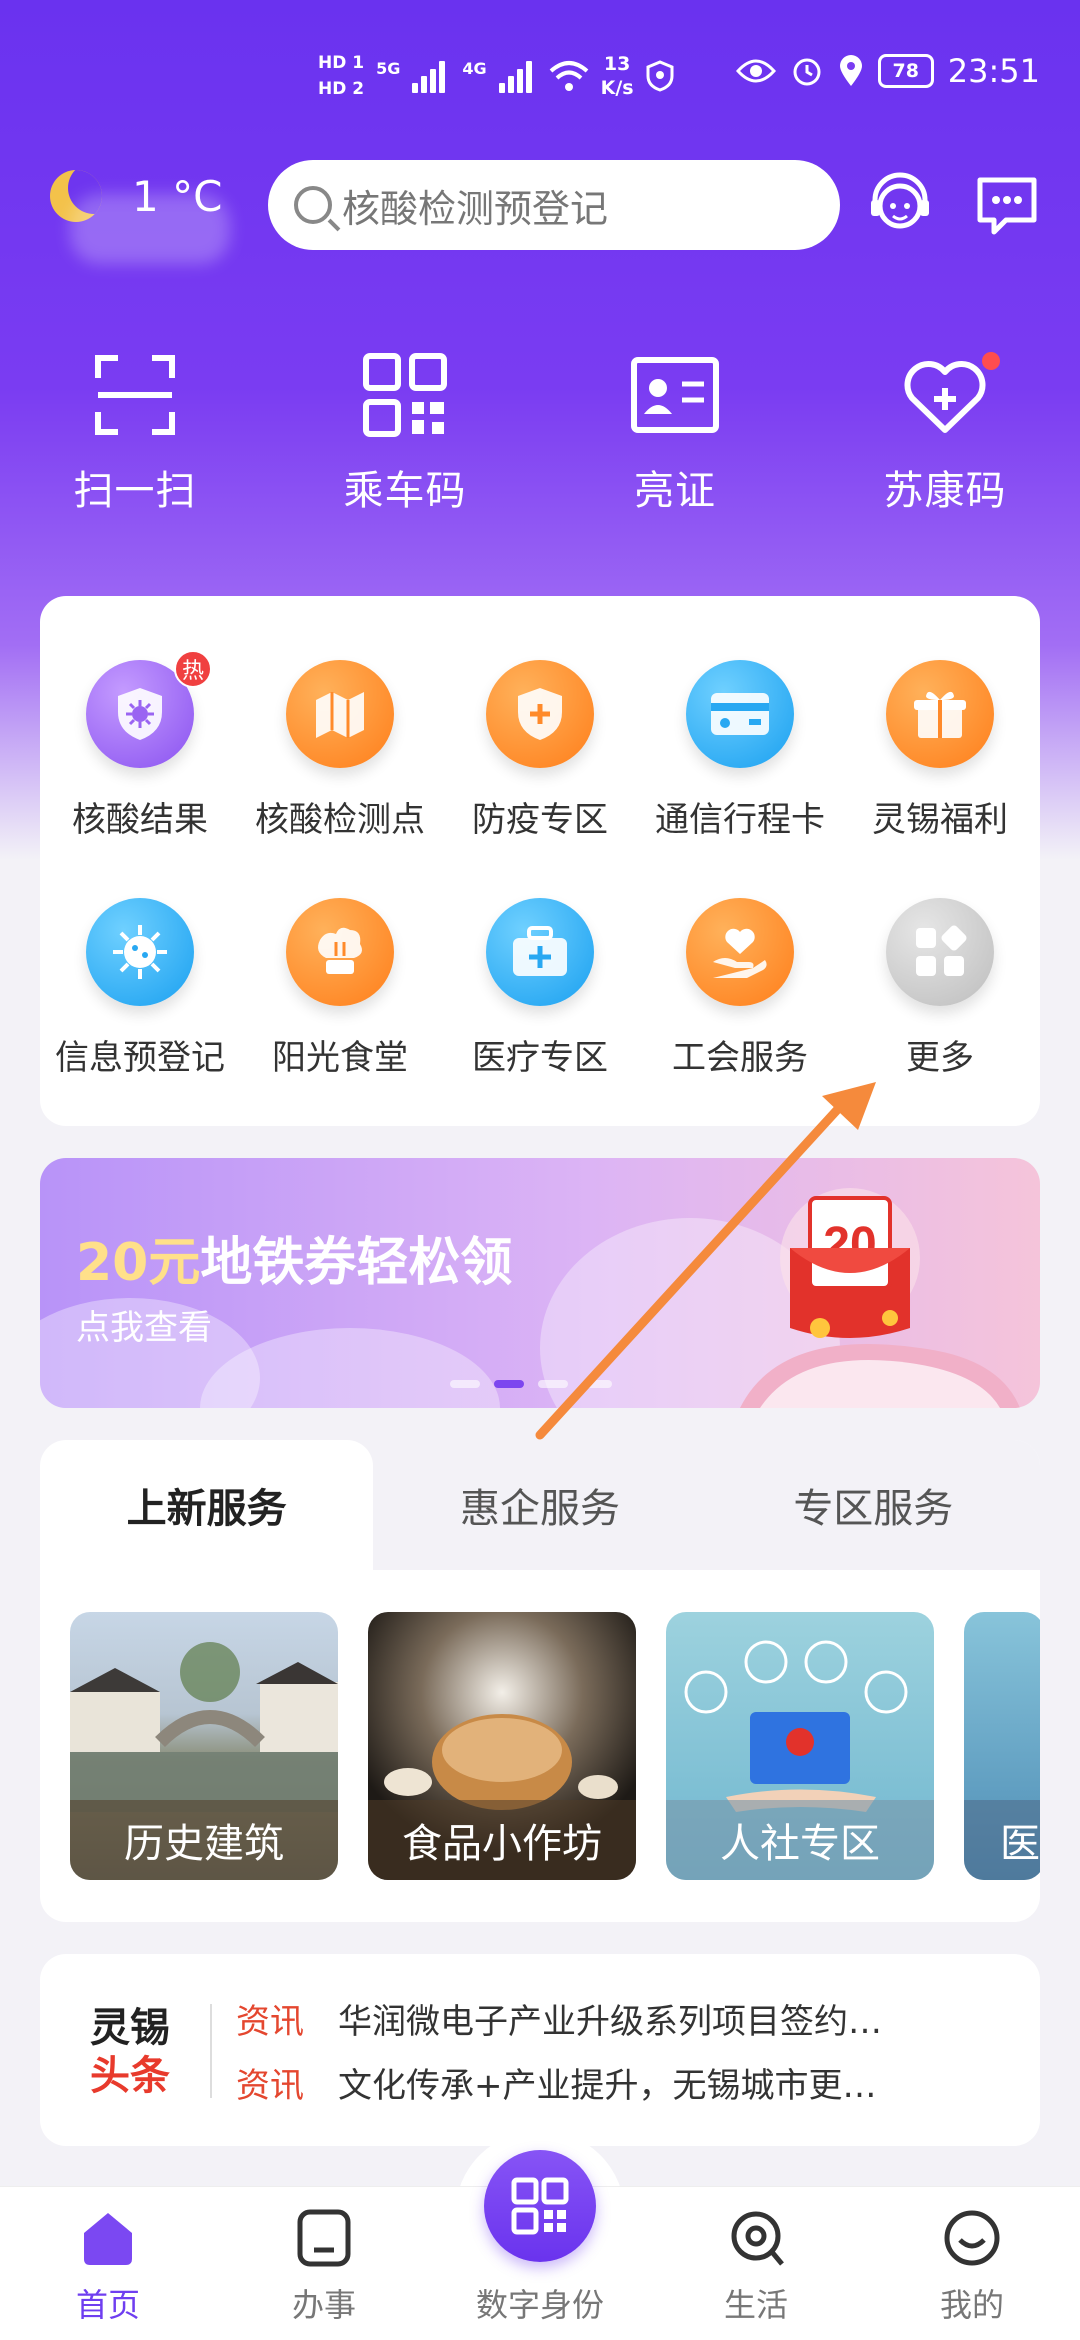  What do you see at coordinates (144, 1328) in the screenshot?
I see `banner-subtitle: 点我查看` at bounding box center [144, 1328].